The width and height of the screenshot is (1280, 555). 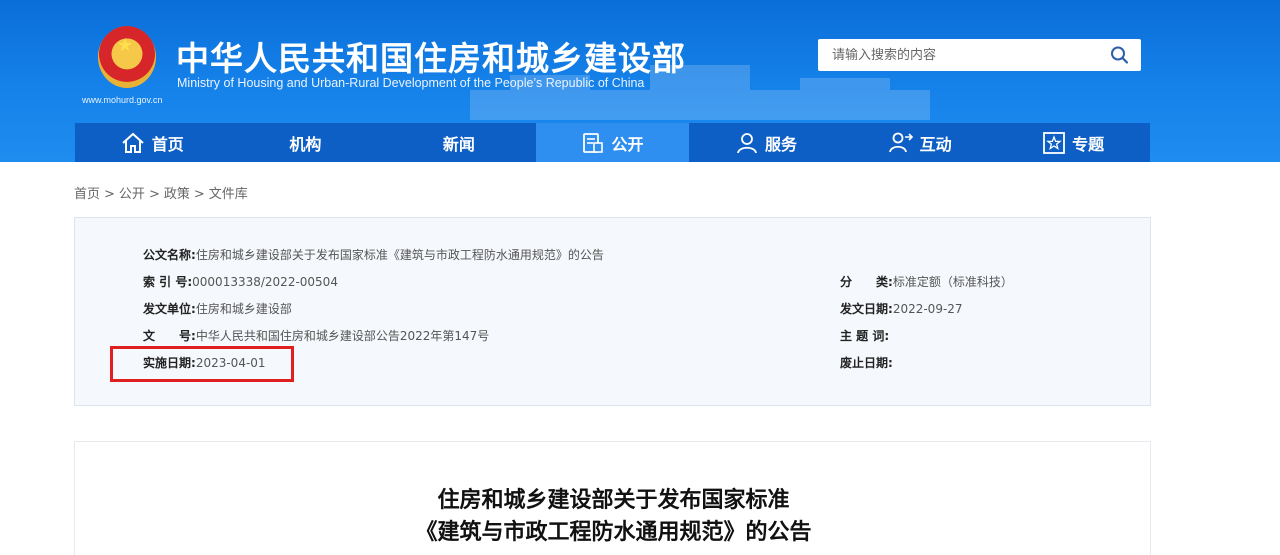 I want to click on category-row: 分 类:标准定额（标准科技）, so click(x=926, y=281).